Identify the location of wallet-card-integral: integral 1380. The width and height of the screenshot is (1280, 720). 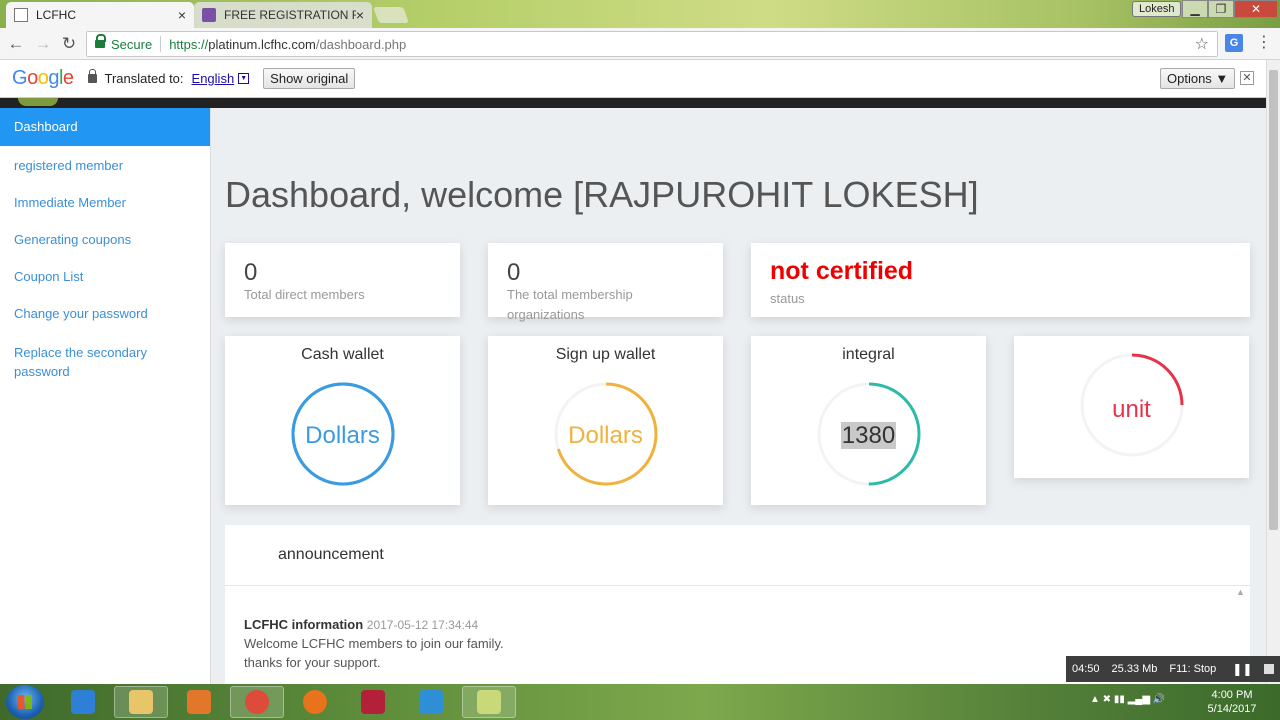
(868, 420).